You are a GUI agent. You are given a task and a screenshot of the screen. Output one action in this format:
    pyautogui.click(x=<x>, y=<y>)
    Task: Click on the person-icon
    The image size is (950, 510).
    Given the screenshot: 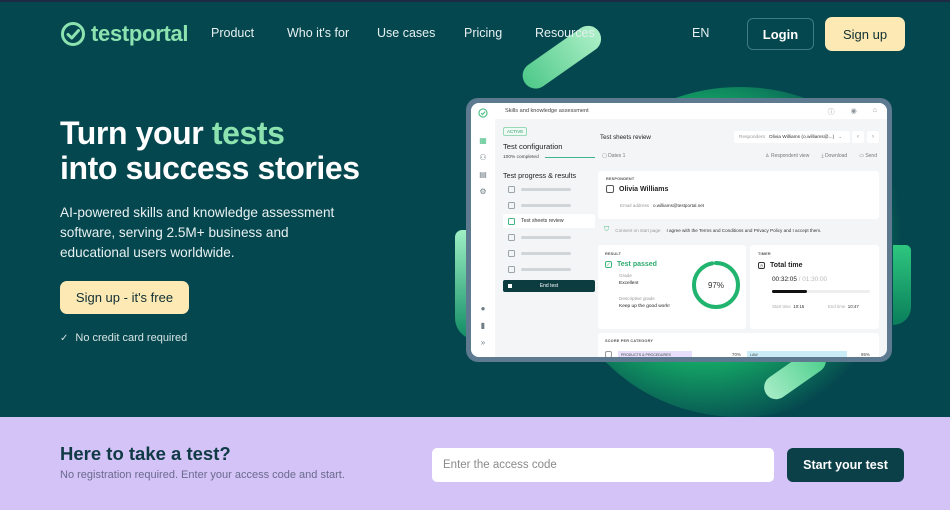 What is the action you would take?
    pyautogui.click(x=610, y=189)
    